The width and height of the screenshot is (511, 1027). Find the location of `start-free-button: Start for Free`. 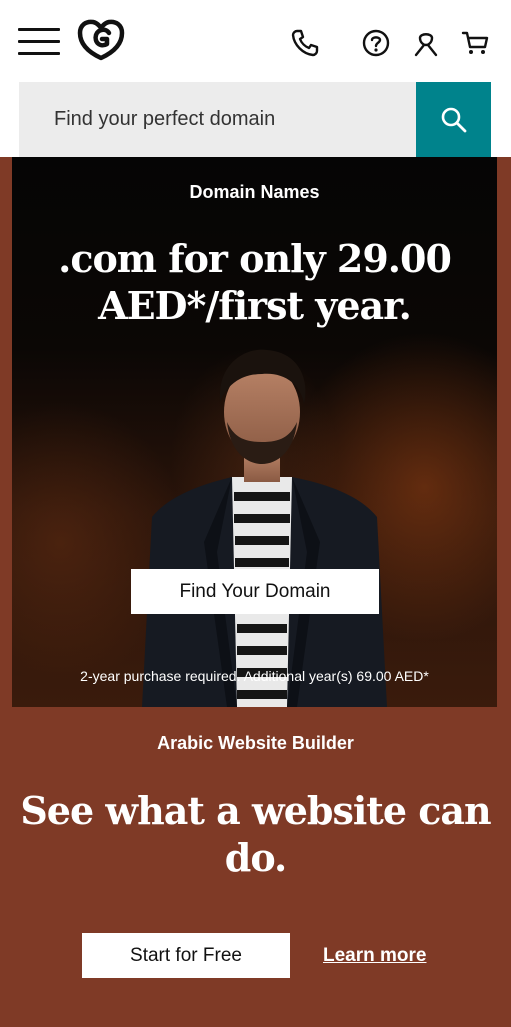

start-free-button: Start for Free is located at coordinates (186, 955).